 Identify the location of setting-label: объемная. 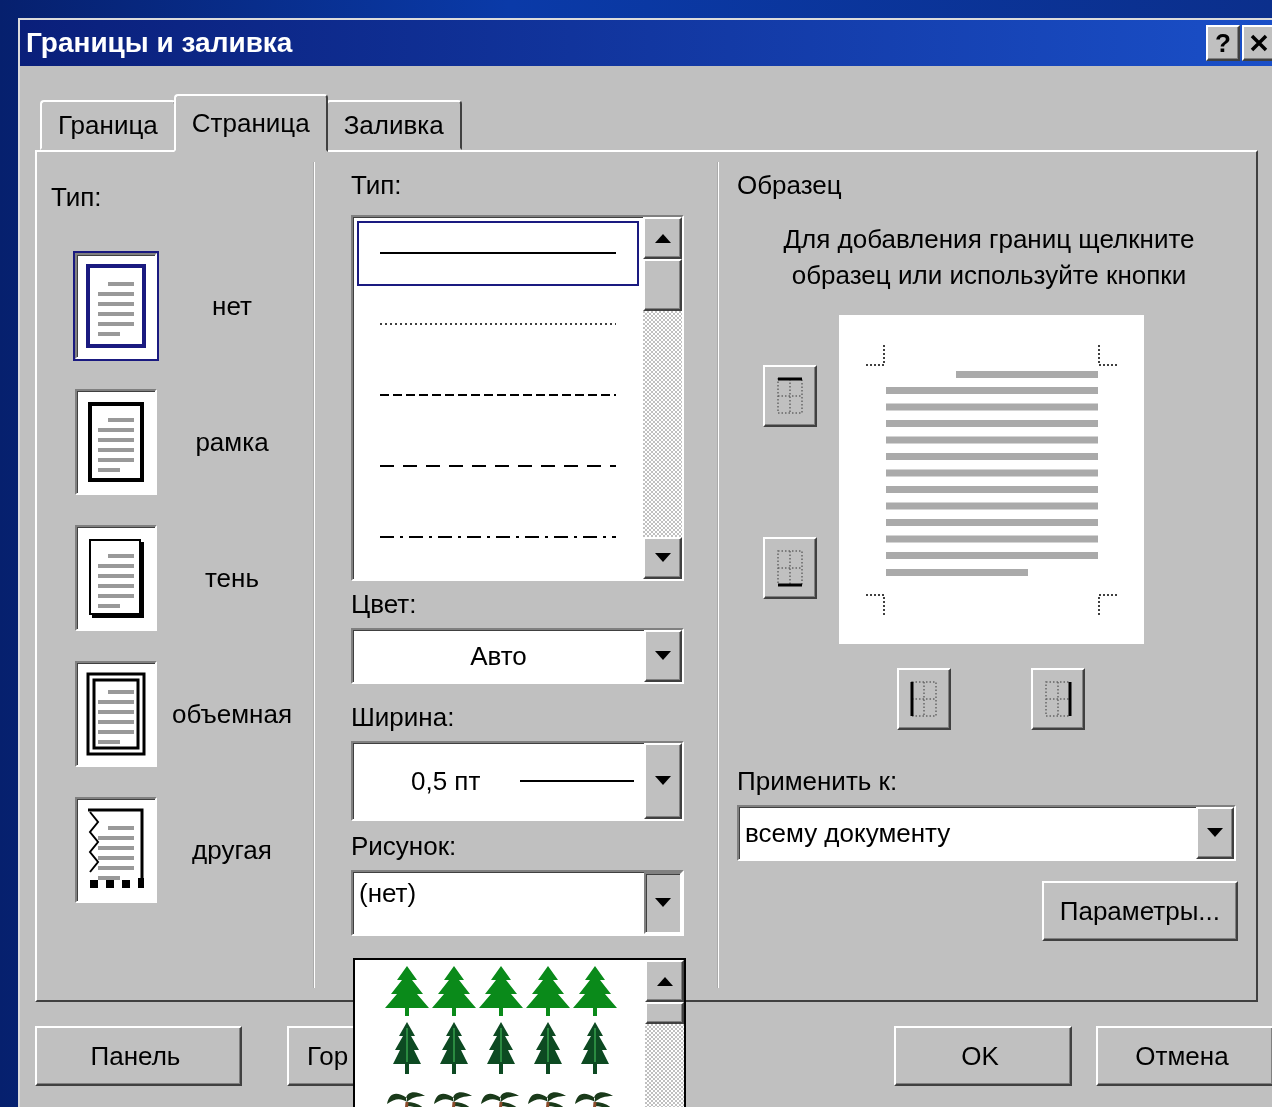
(232, 714).